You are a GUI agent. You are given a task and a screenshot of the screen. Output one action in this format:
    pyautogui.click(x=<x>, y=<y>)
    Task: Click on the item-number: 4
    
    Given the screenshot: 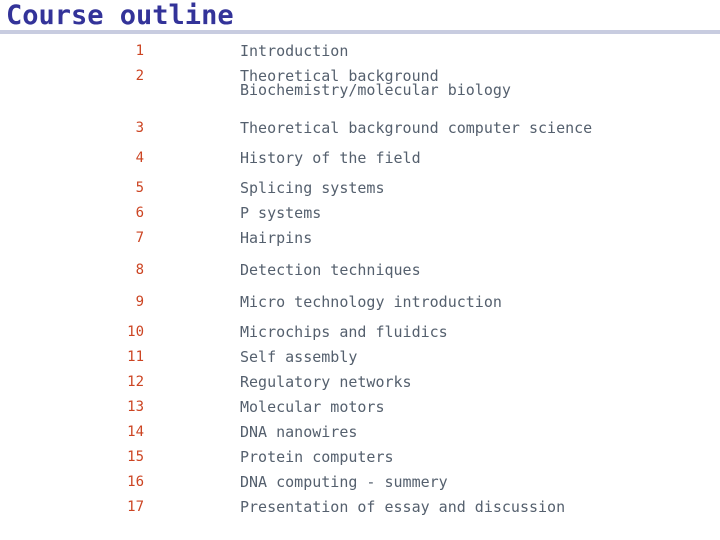 What is the action you would take?
    pyautogui.click(x=139, y=158)
    